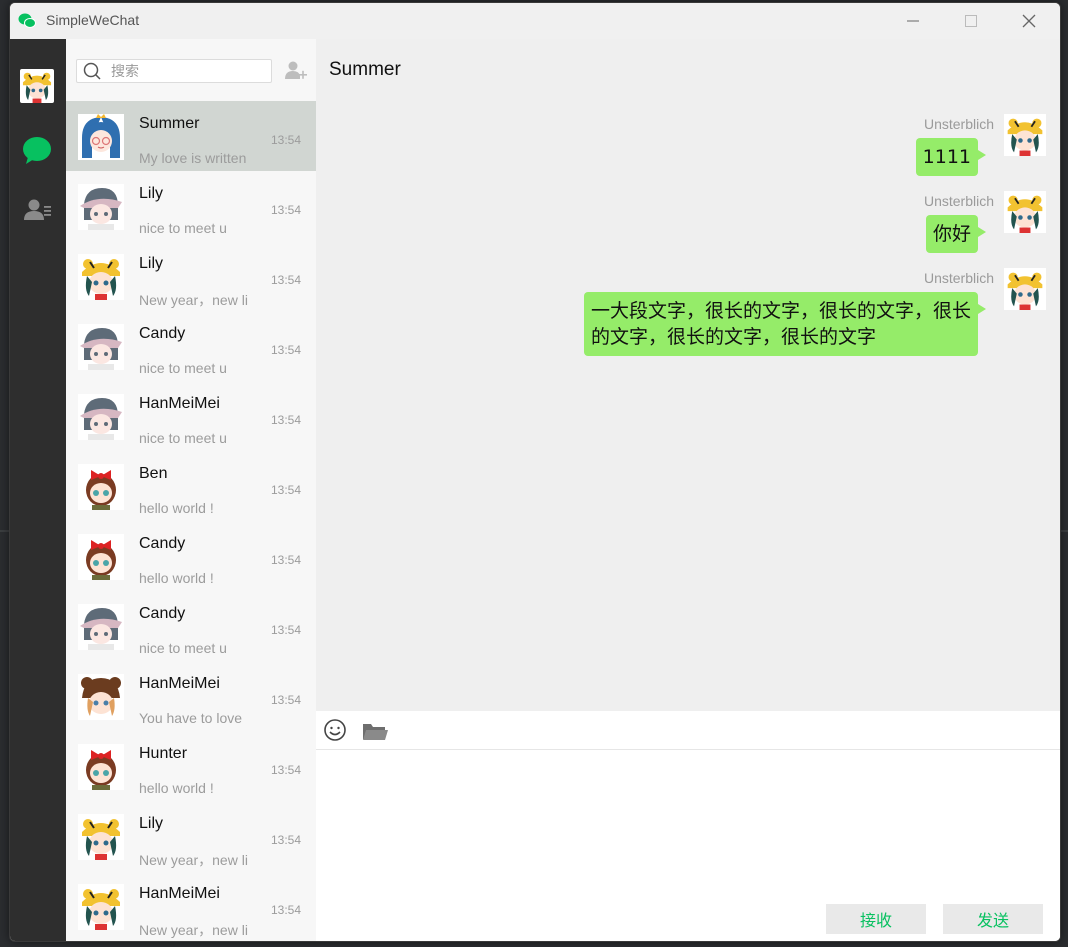 This screenshot has height=947, width=1068. I want to click on session-preview: My love is written, so click(193, 158).